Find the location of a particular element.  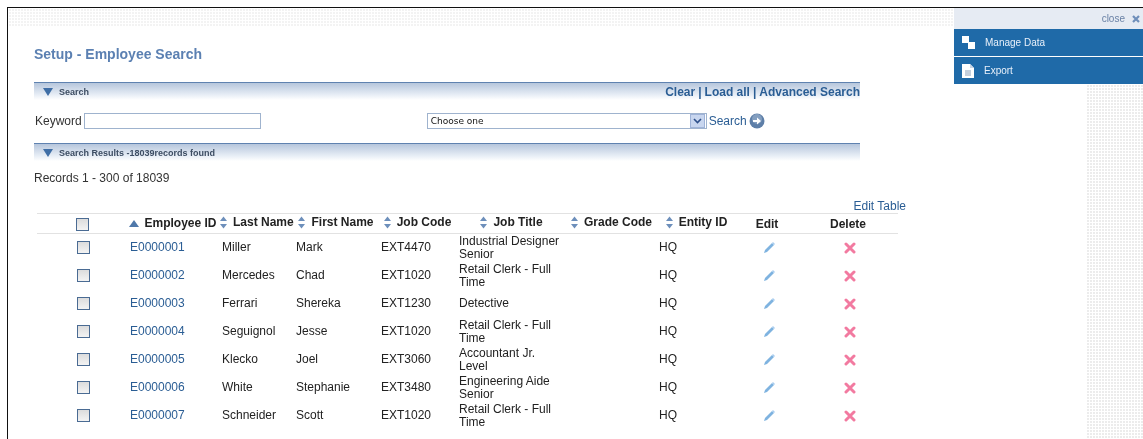

column-header: Entity ID is located at coordinates (703, 222).